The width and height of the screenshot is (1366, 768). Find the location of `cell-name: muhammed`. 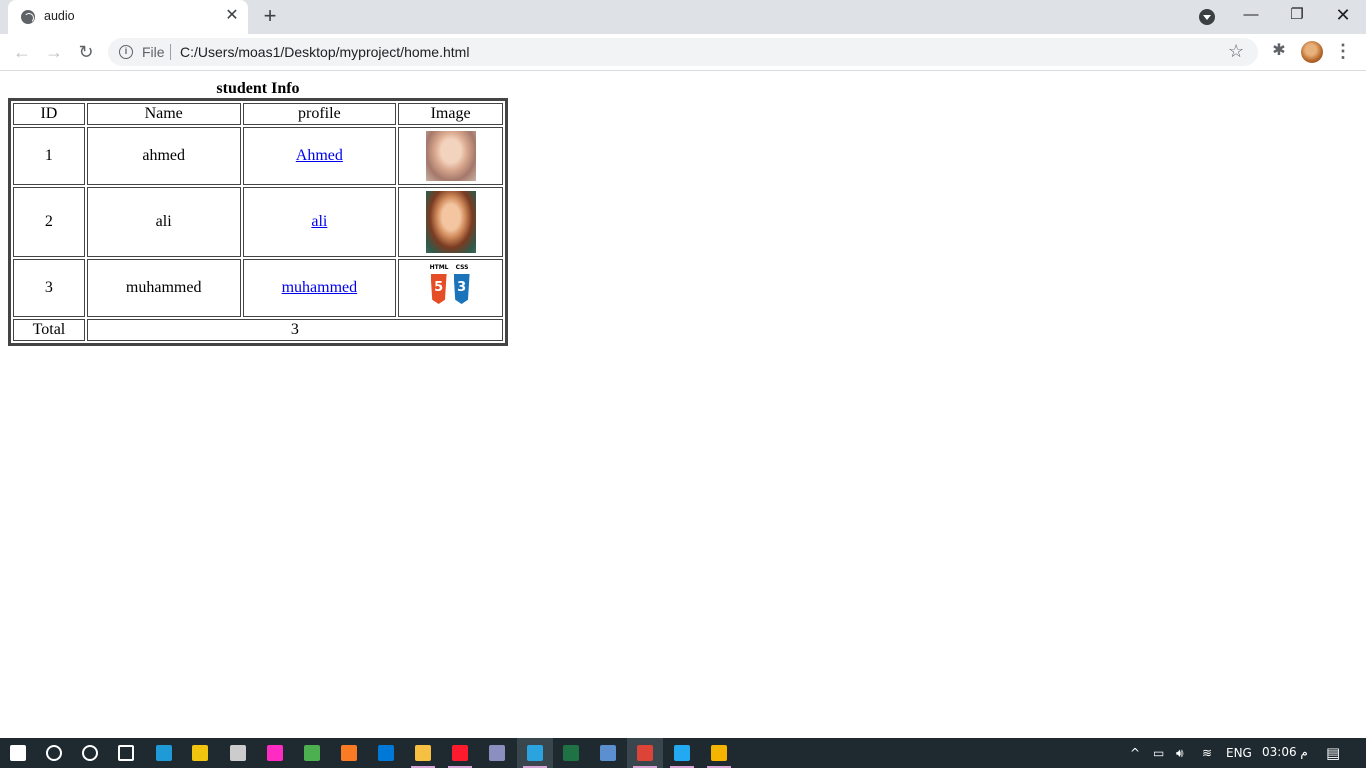

cell-name: muhammed is located at coordinates (163, 288).